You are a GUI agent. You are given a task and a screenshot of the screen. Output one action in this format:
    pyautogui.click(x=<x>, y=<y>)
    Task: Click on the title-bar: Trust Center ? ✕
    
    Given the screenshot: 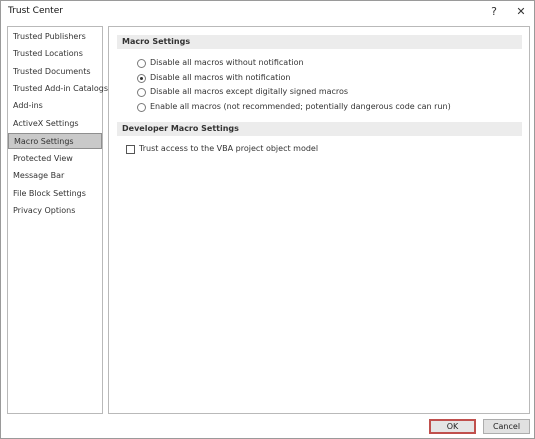 What is the action you would take?
    pyautogui.click(x=267, y=12)
    